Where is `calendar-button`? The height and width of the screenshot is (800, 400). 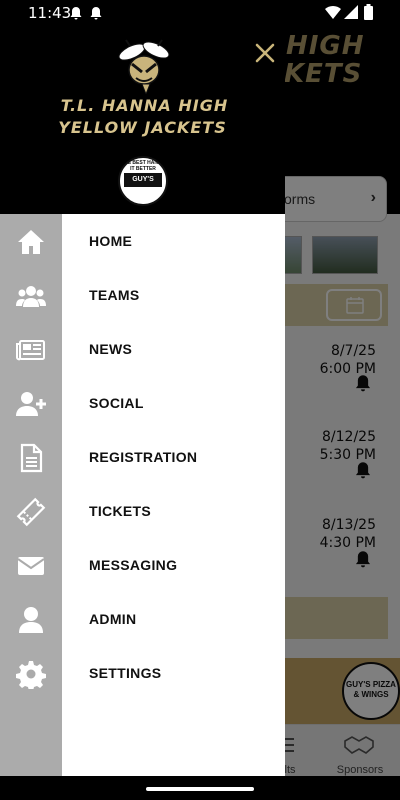 calendar-button is located at coordinates (354, 305).